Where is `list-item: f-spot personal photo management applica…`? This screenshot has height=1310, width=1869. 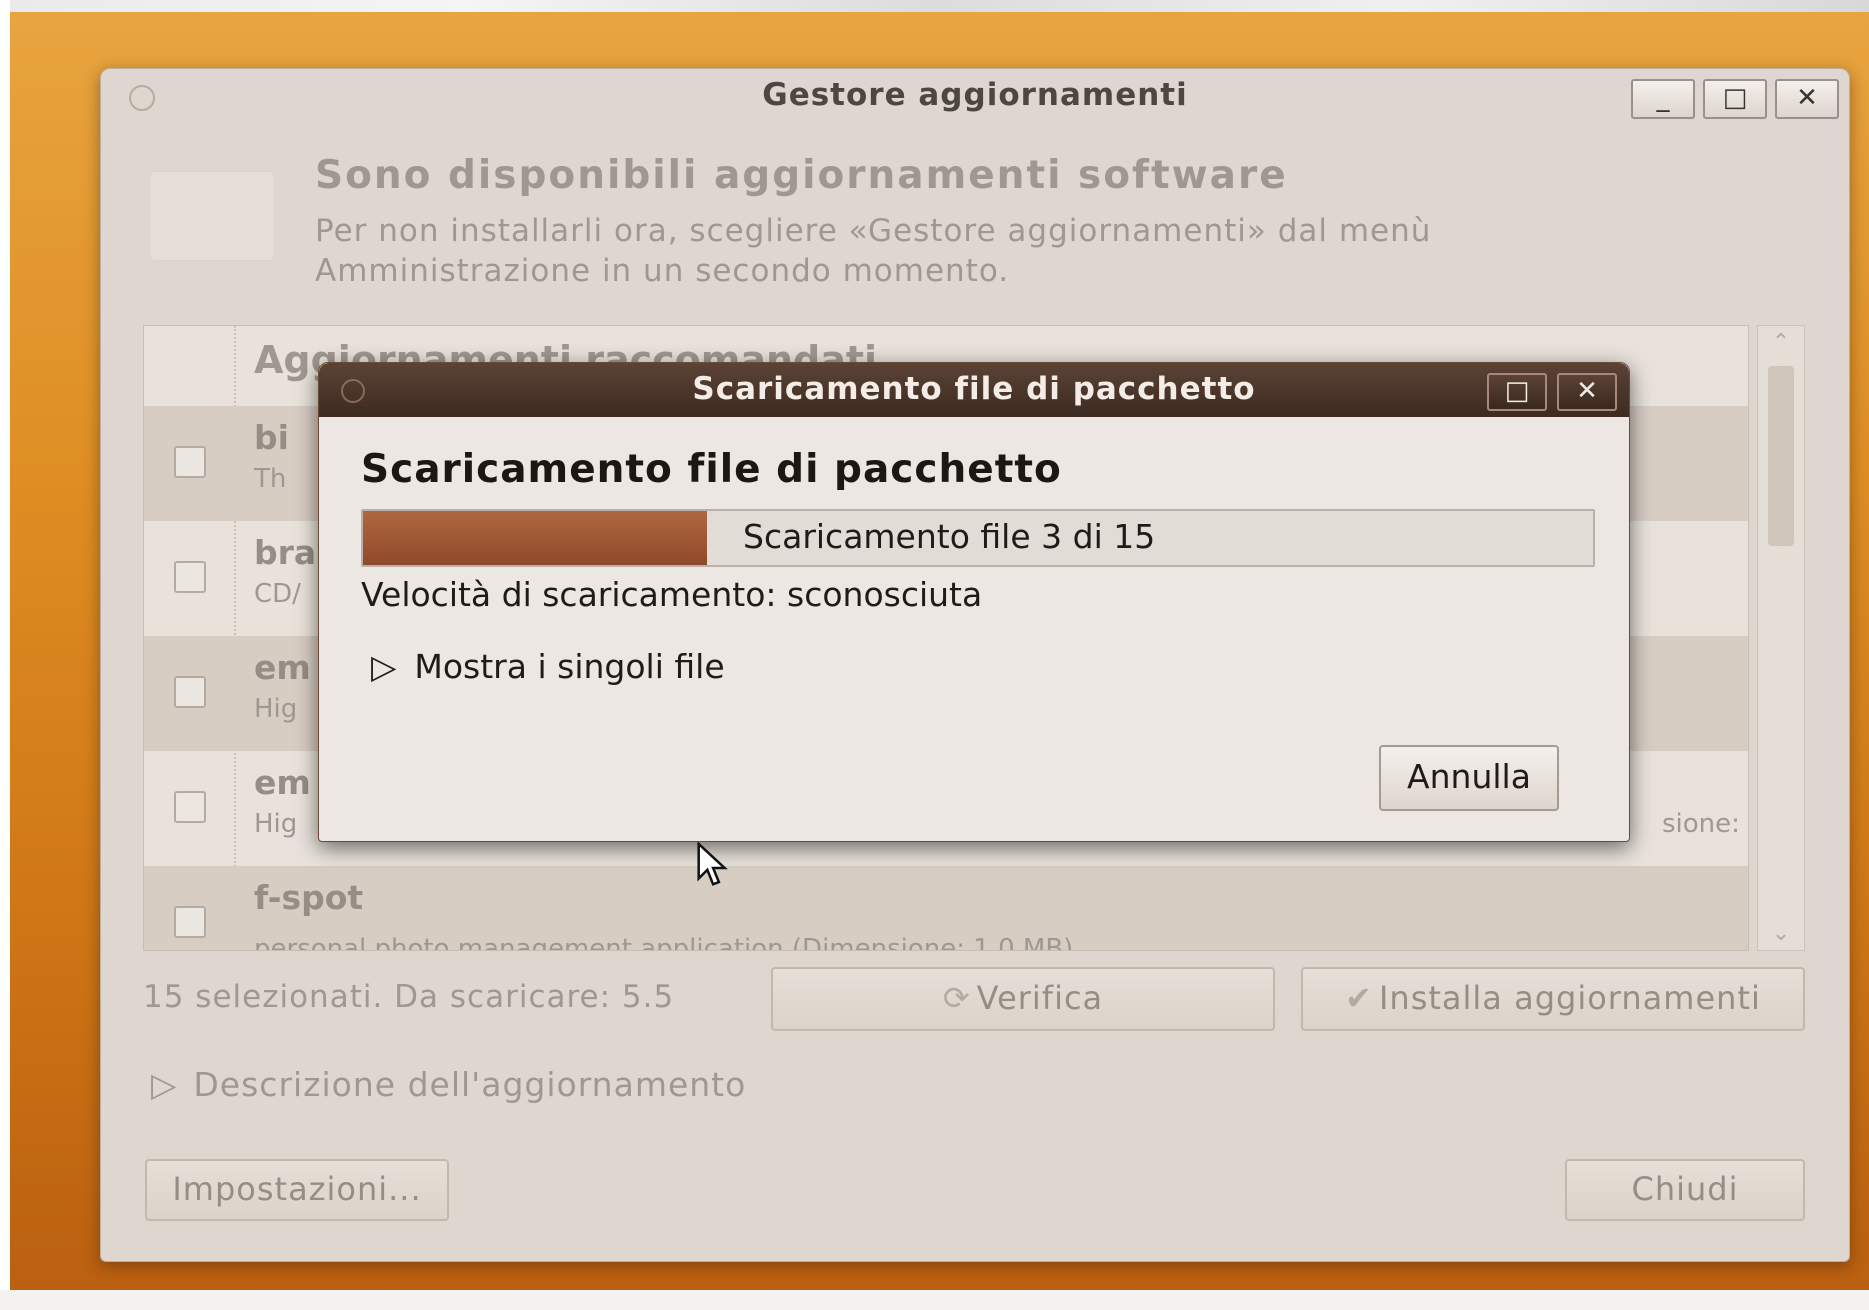 list-item: f-spot personal photo management applica… is located at coordinates (946, 908).